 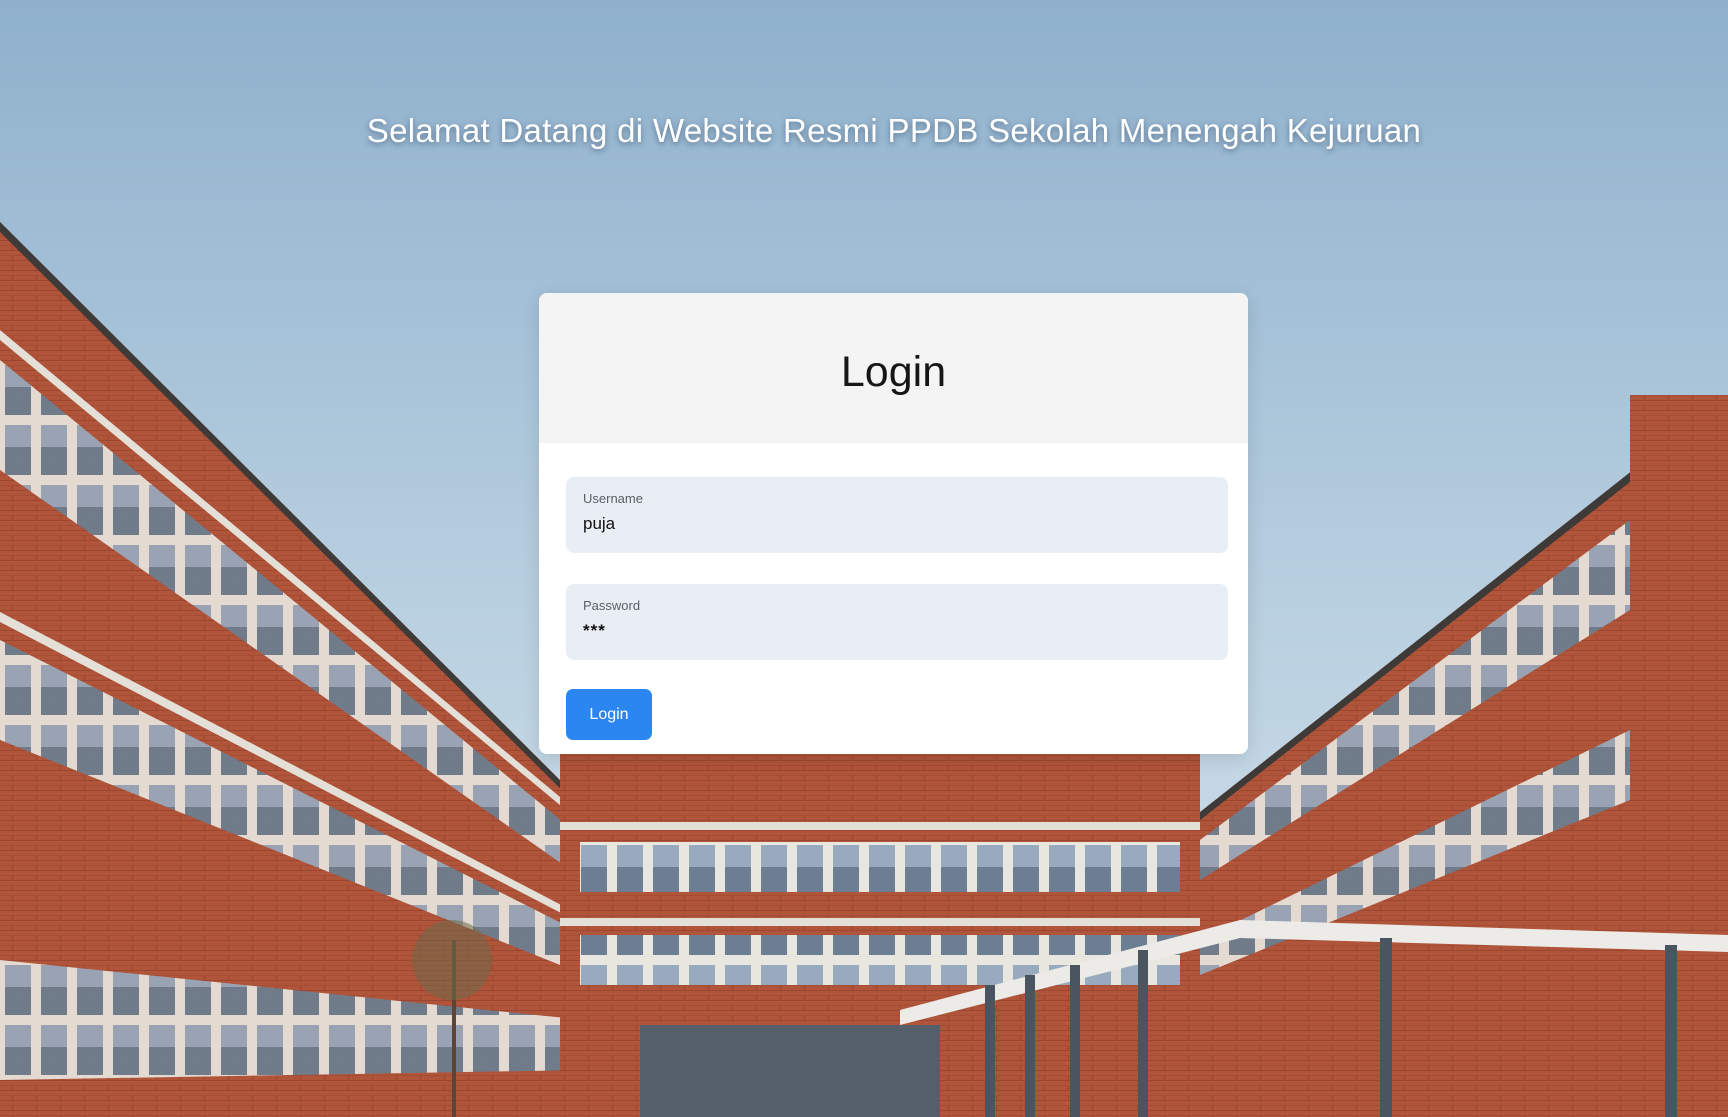 I want to click on login-card-header: Login, so click(x=893, y=368).